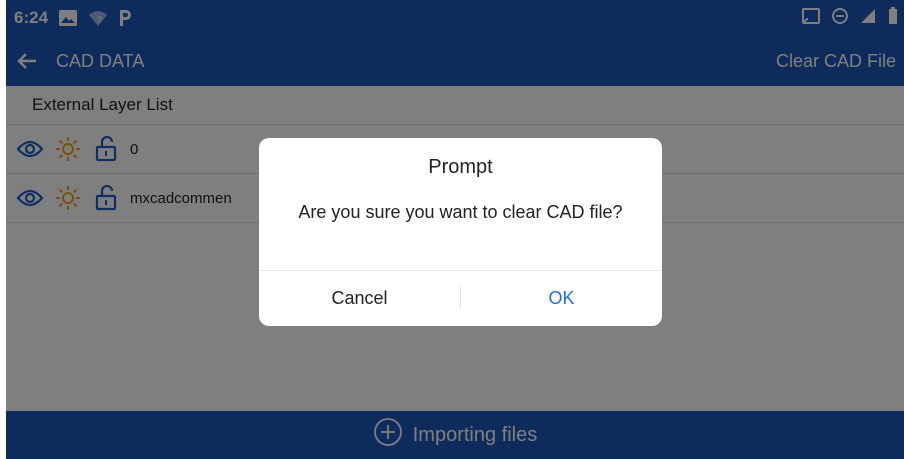 Image resolution: width=904 pixels, height=459 pixels. I want to click on dialog-message: Are you sure you want to clear CAD file?, so click(460, 212).